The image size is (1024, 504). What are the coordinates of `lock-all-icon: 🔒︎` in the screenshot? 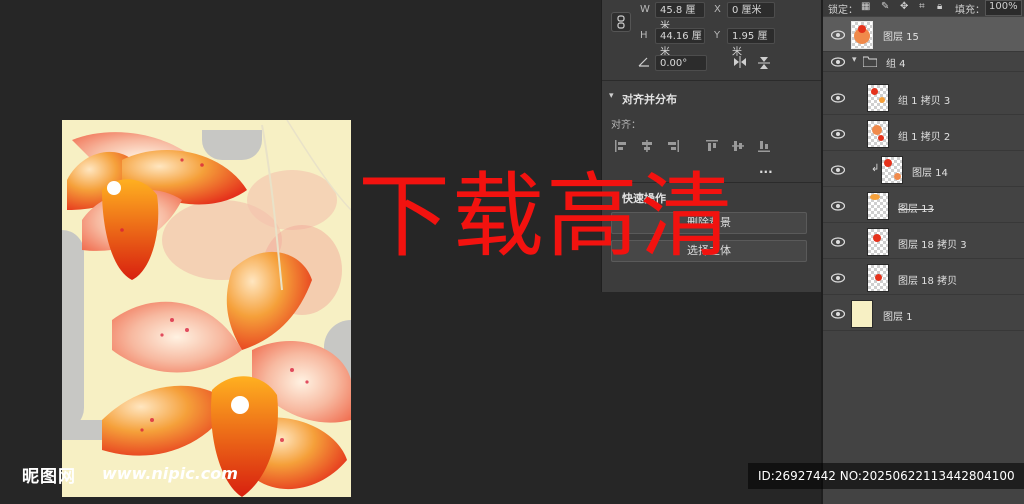 It's located at (939, 6).